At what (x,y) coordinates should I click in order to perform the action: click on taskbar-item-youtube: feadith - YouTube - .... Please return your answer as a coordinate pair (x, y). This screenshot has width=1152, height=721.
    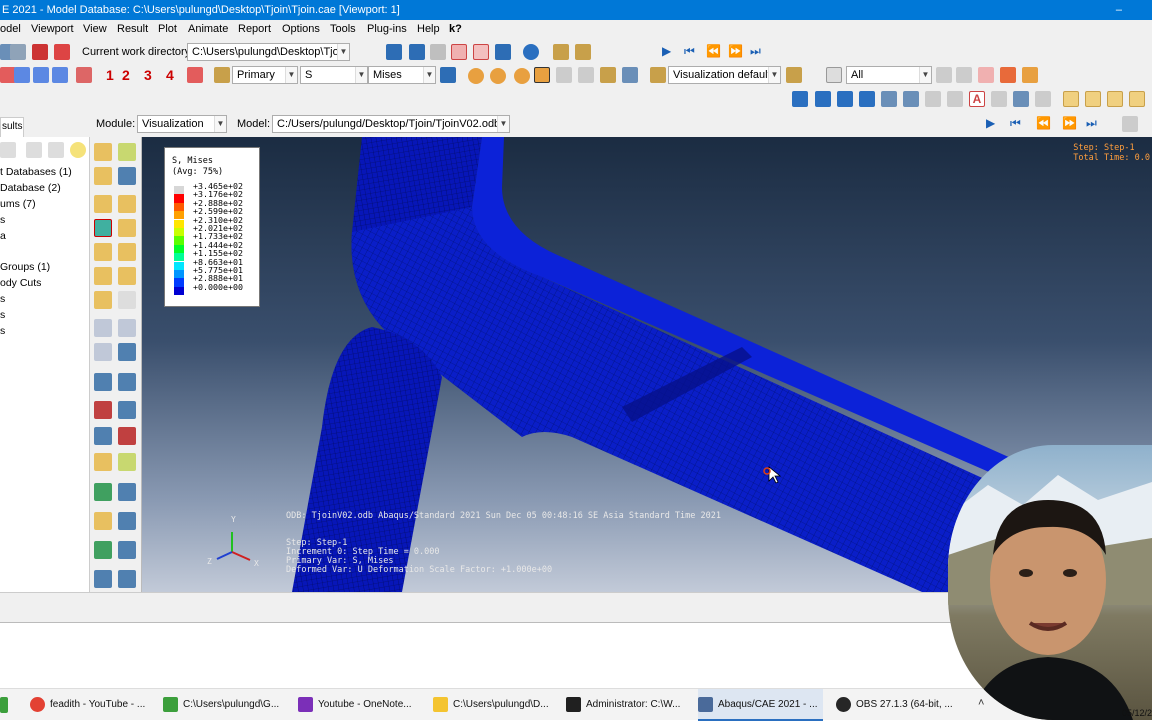
    Looking at the image, I should click on (92, 705).